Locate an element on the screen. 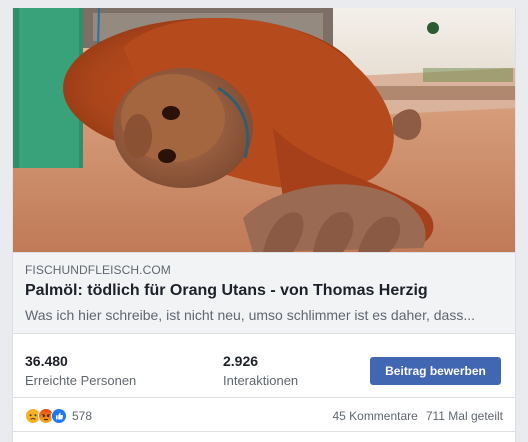 This screenshot has width=528, height=442. reaction-summary: 578 is located at coordinates (58, 416).